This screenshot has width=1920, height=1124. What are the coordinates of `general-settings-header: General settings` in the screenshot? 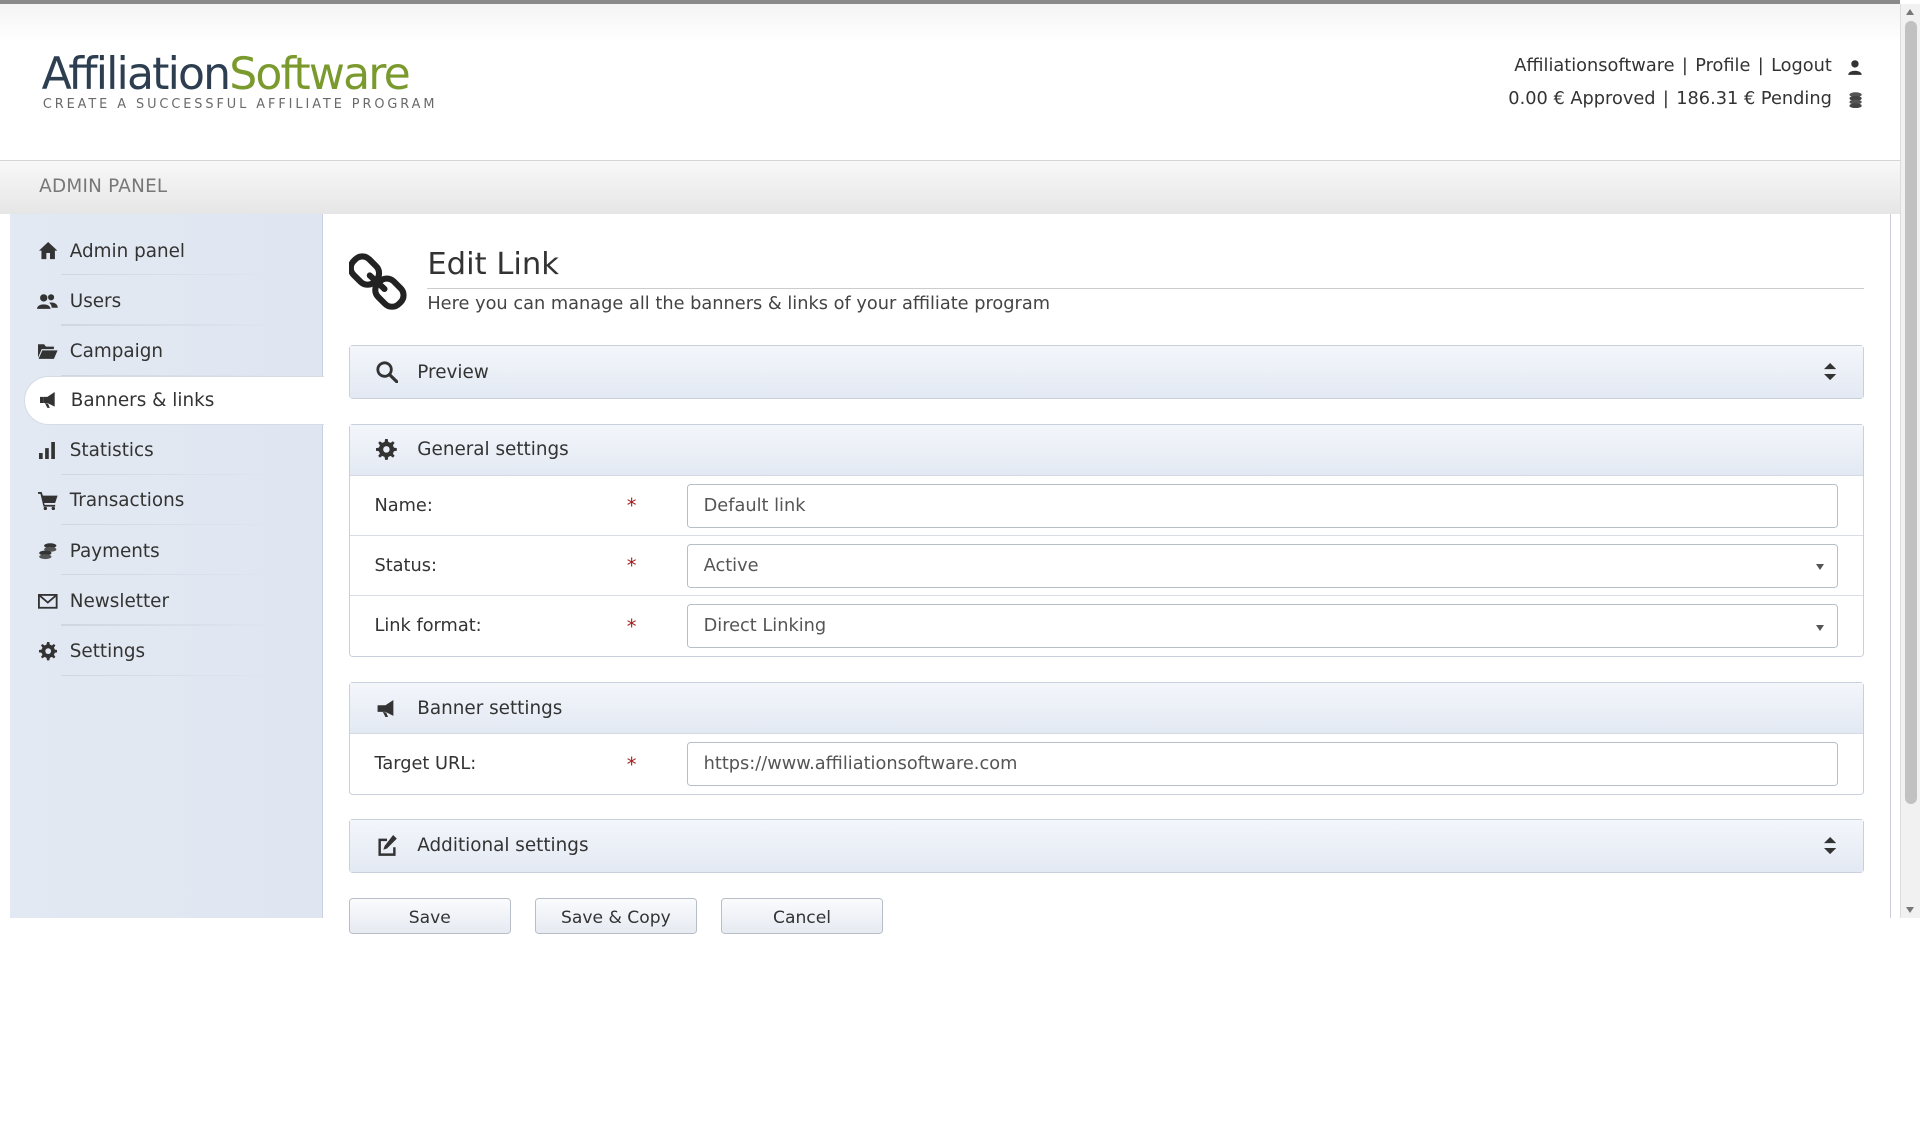 It's located at (1106, 450).